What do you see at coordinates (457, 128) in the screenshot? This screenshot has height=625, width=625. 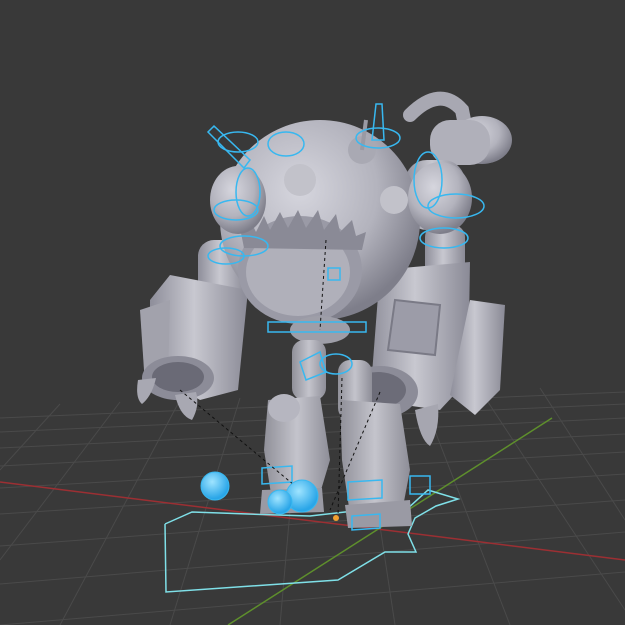 I see `back-tank` at bounding box center [457, 128].